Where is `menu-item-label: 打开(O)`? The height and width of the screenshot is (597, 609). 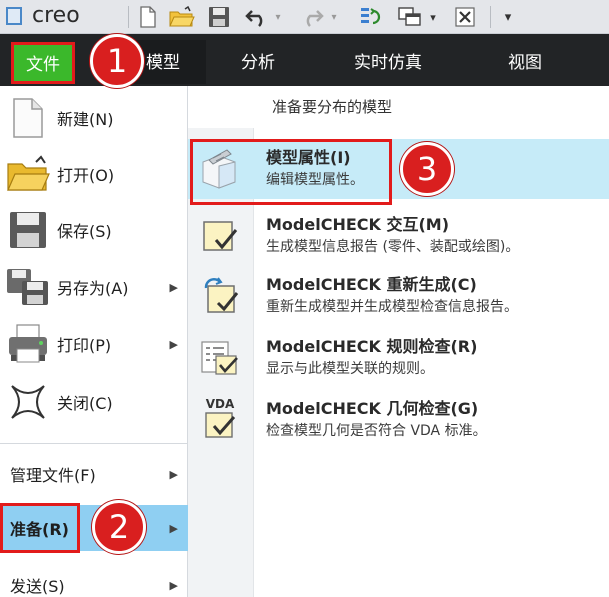
menu-item-label: 打开(O) is located at coordinates (86, 175).